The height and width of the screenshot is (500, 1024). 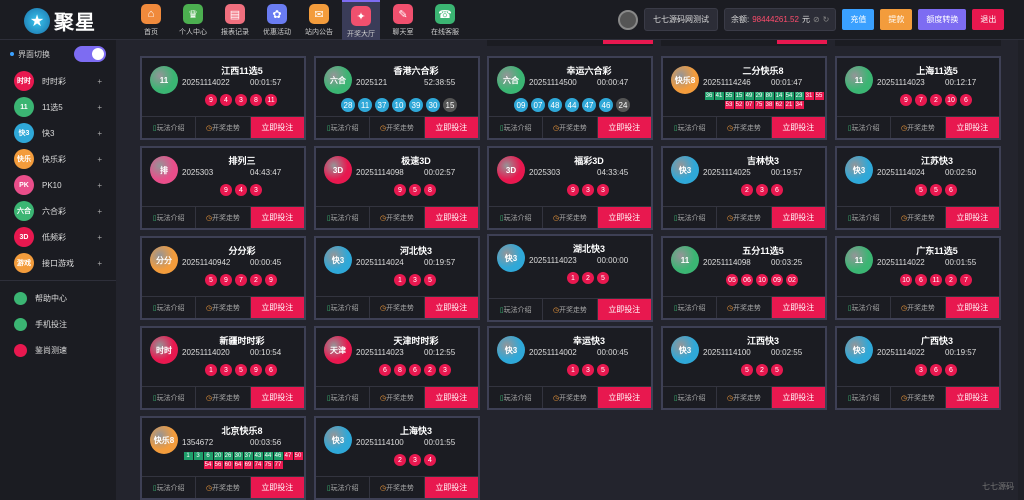 What do you see at coordinates (816, 19) in the screenshot?
I see `hide-balance-icon: ⊘` at bounding box center [816, 19].